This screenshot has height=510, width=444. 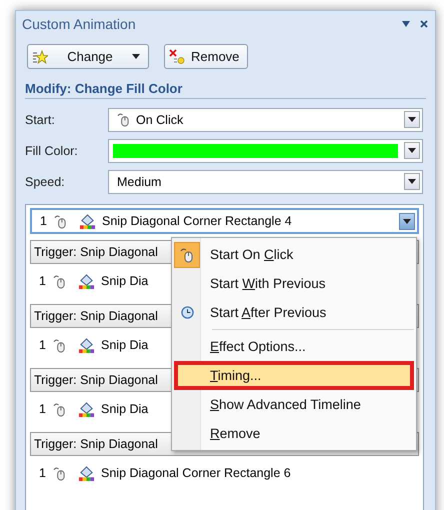 I want to click on field-label: Fill Color:, so click(x=52, y=151).